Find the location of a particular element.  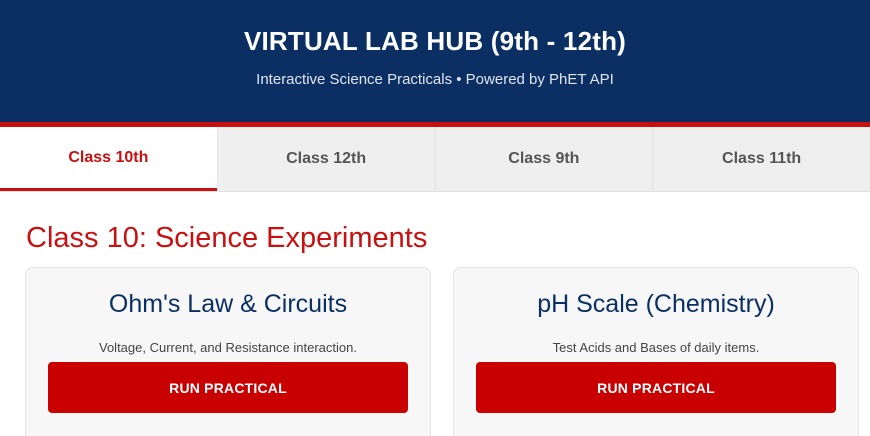

tab-class-9: Class 9th is located at coordinates (543, 159).